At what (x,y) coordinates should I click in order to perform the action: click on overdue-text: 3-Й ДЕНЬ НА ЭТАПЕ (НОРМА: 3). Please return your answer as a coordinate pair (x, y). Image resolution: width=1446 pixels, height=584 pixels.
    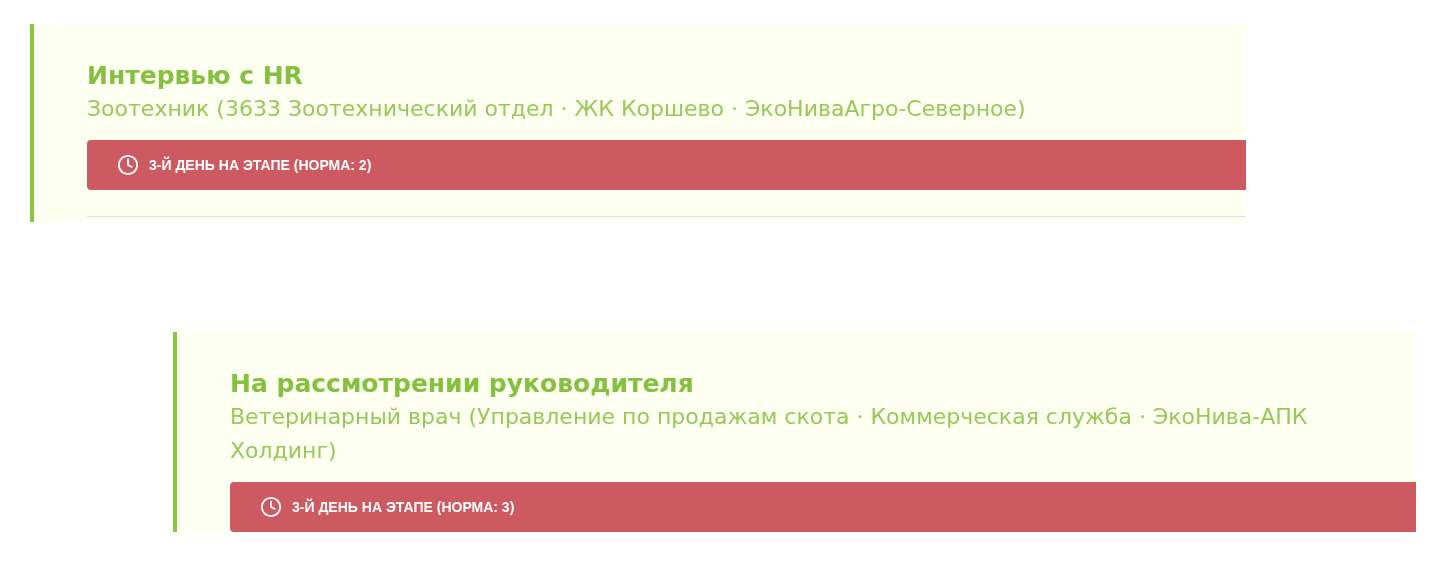
    Looking at the image, I should click on (403, 507).